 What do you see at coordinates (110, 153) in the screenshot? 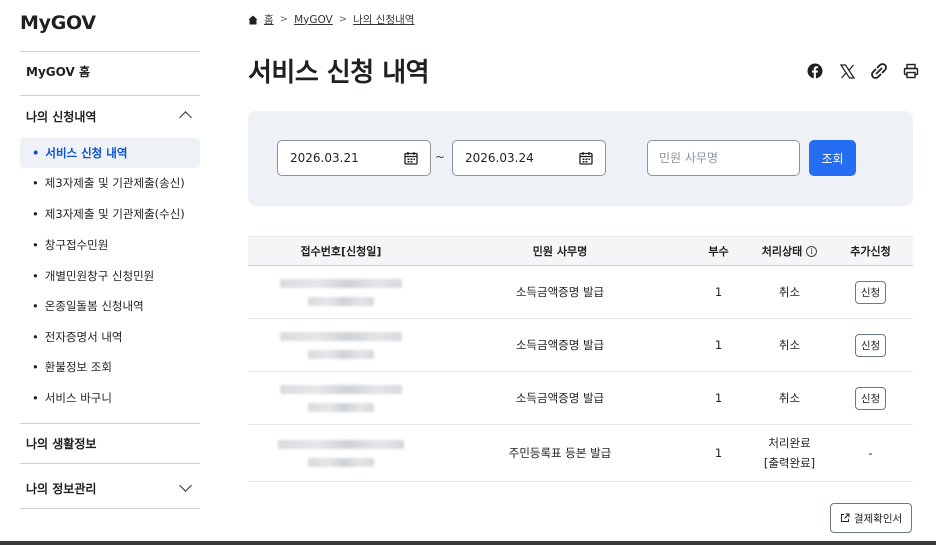
I see `sidebar-item-service-applications: 서비스 신청 내역` at bounding box center [110, 153].